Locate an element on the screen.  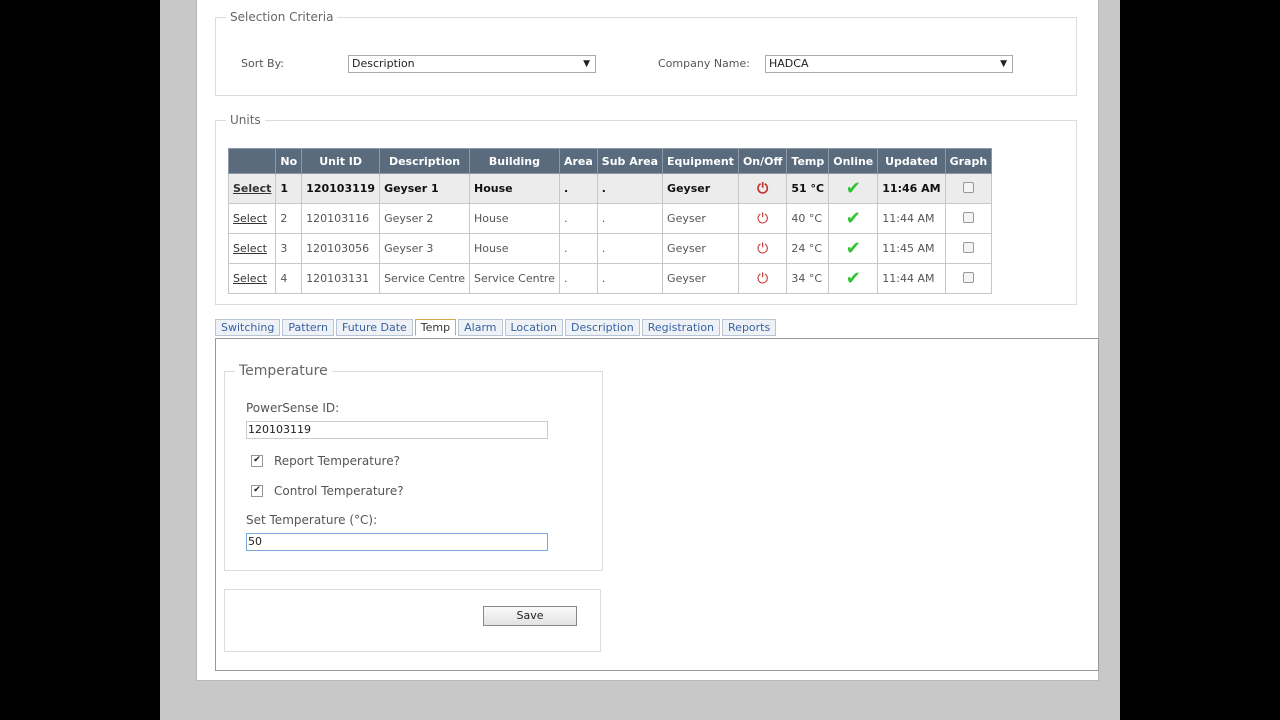
row-updated: 11:44 AM is located at coordinates (911, 278).